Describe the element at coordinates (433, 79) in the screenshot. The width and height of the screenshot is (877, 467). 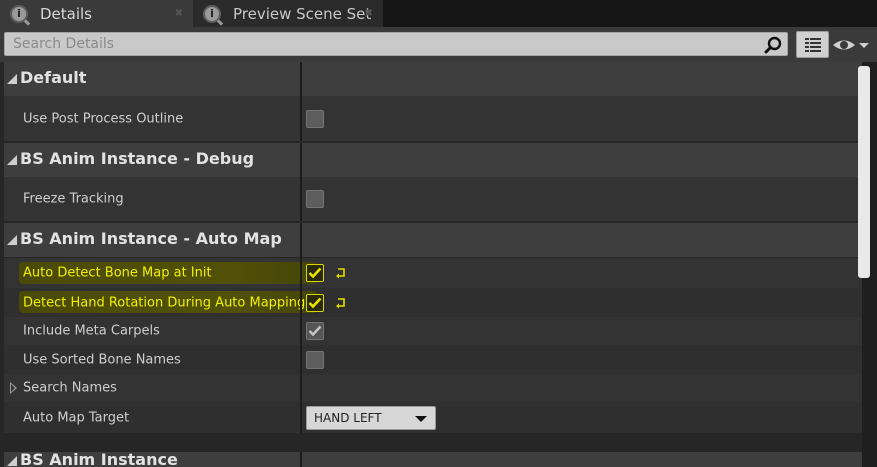
I see `category-default: Default` at that location.